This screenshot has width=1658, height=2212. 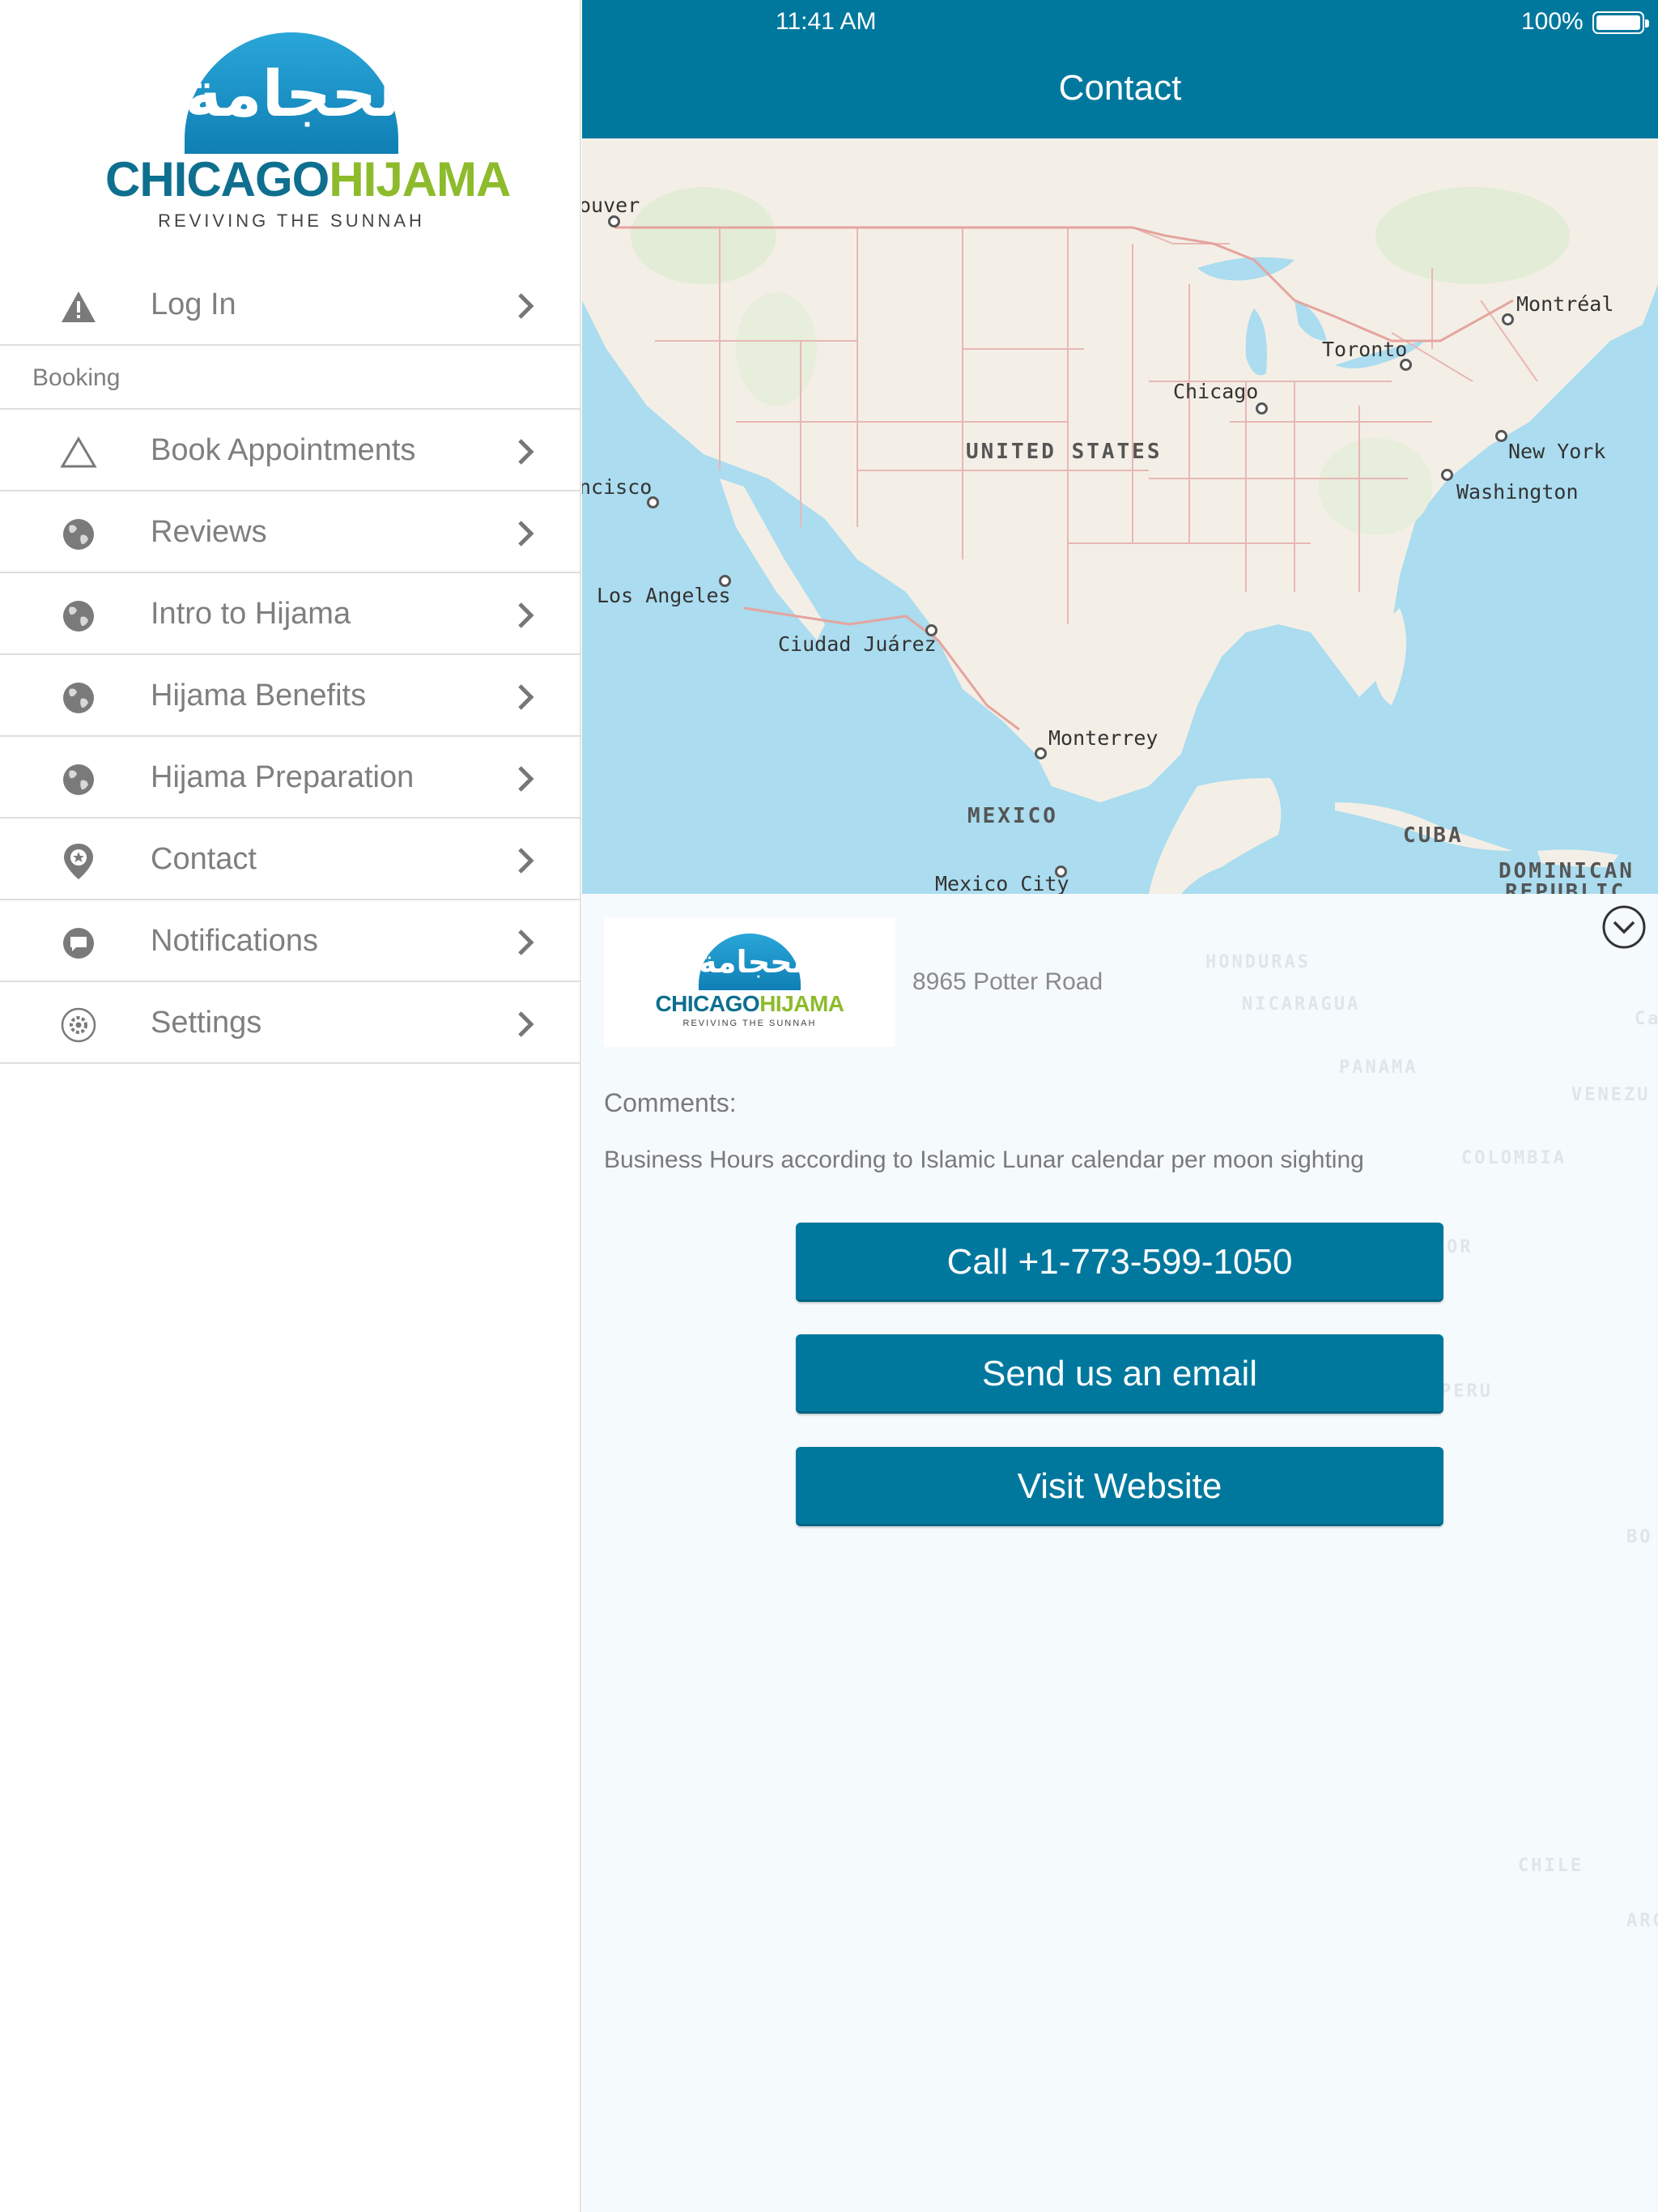 What do you see at coordinates (1119, 1263) in the screenshot?
I see `call-button: Call +1-773-599-1050` at bounding box center [1119, 1263].